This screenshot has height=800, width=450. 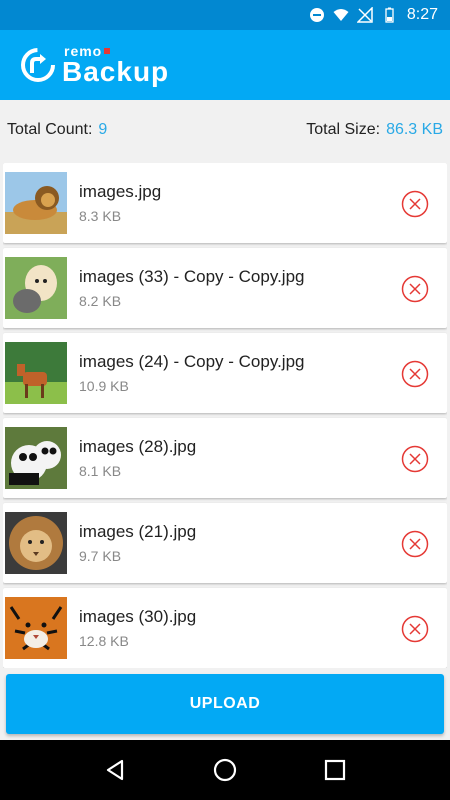 I want to click on file-list-item: images (33) - Copy - Copy.jpg 8.2 KB, so click(x=225, y=288).